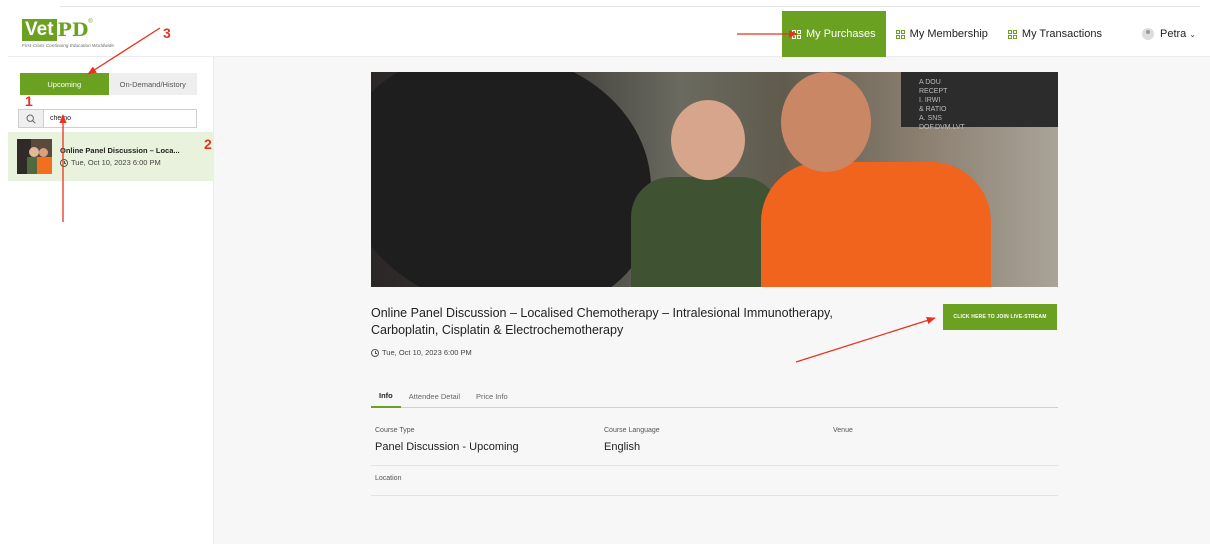 The height and width of the screenshot is (544, 1210). Describe the element at coordinates (386, 396) in the screenshot. I see `tab-info: Info` at that location.